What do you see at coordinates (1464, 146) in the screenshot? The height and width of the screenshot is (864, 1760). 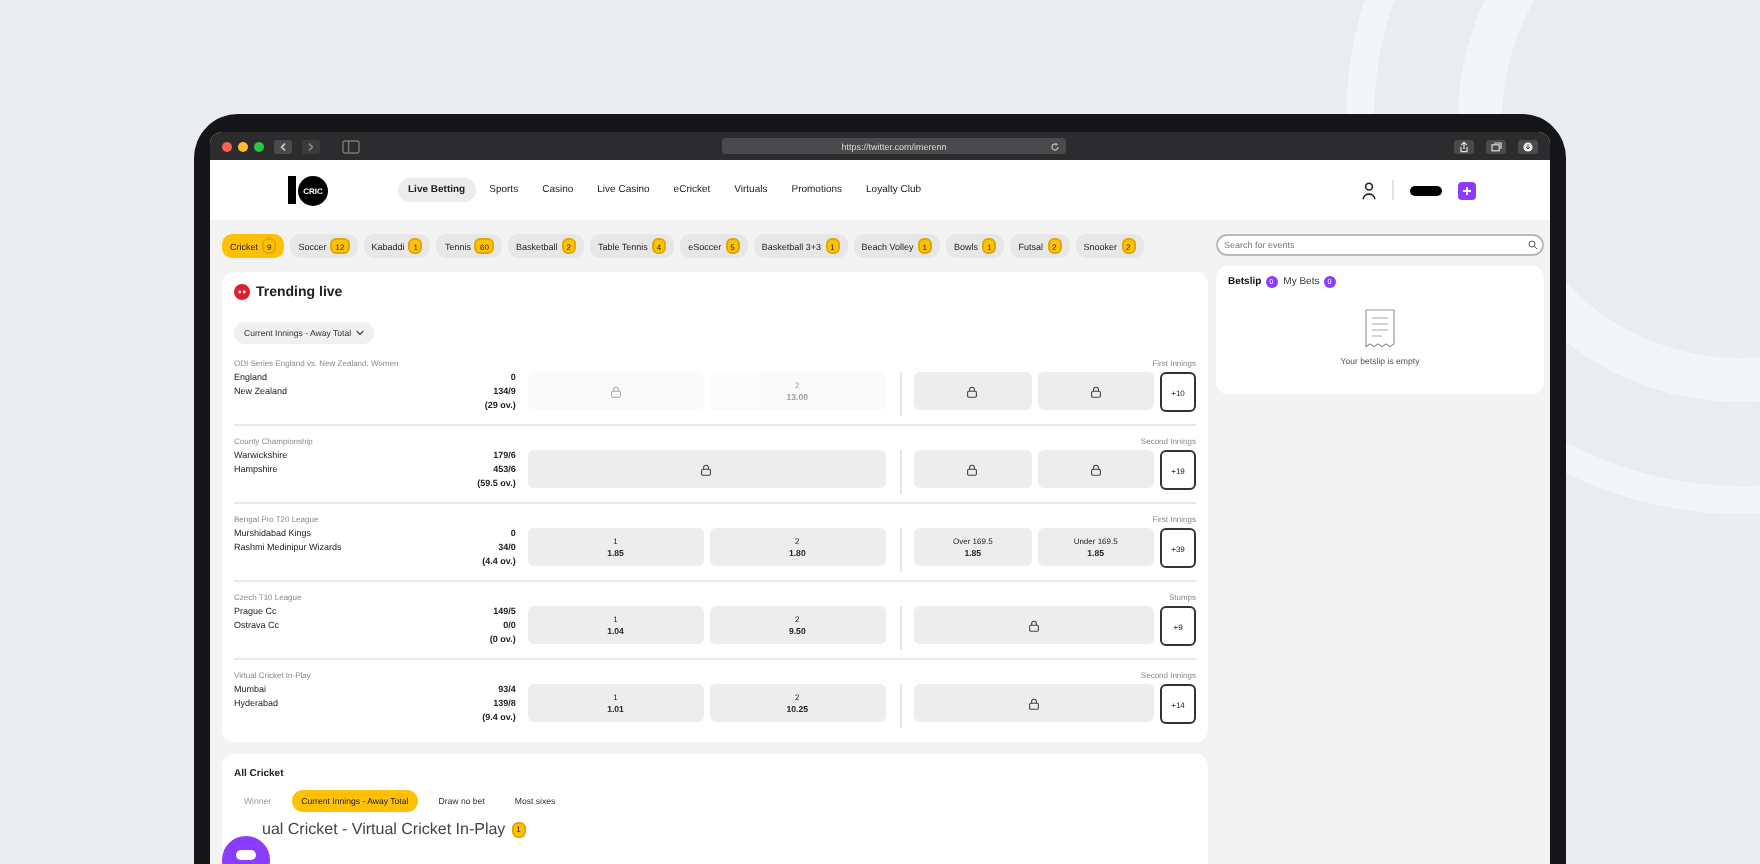 I see `share-icon` at bounding box center [1464, 146].